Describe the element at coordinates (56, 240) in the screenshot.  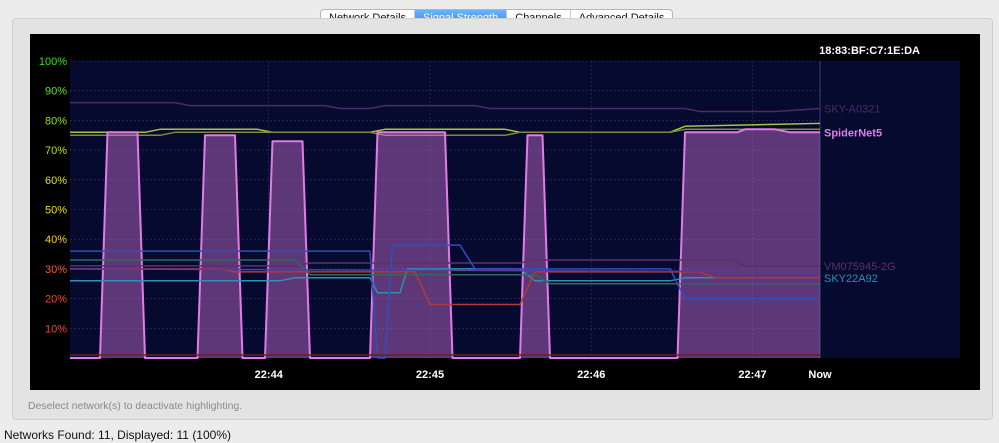
I see `y-tick-label: 40%` at that location.